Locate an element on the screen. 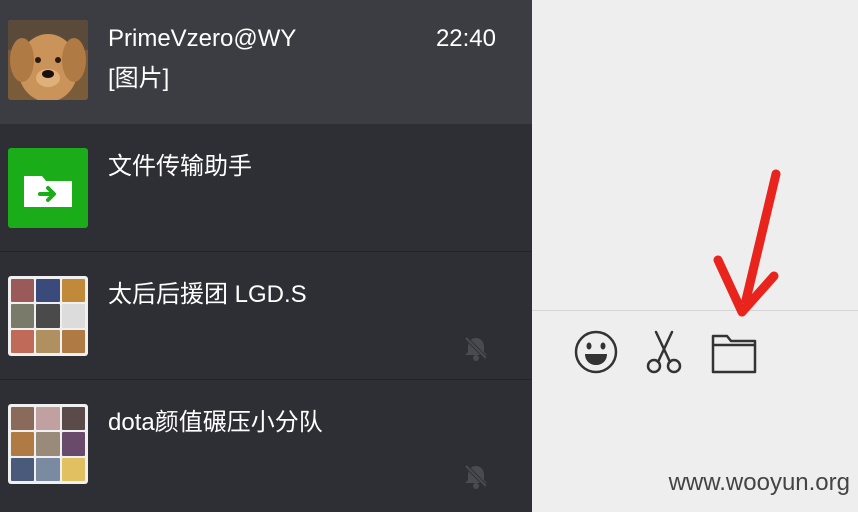 This screenshot has height=512, width=858. dog-avatar-image is located at coordinates (48, 60).